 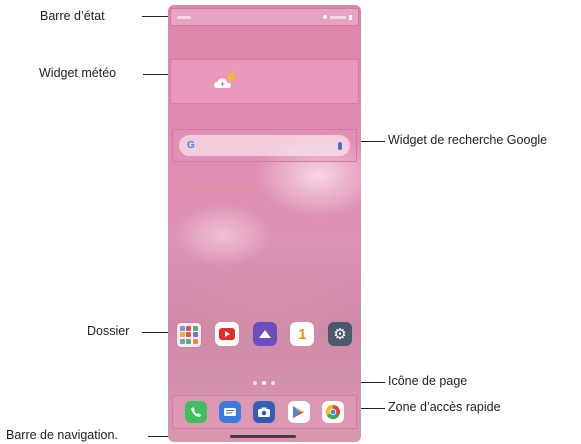 What do you see at coordinates (156, 74) in the screenshot?
I see `callout-line-weather-widget` at bounding box center [156, 74].